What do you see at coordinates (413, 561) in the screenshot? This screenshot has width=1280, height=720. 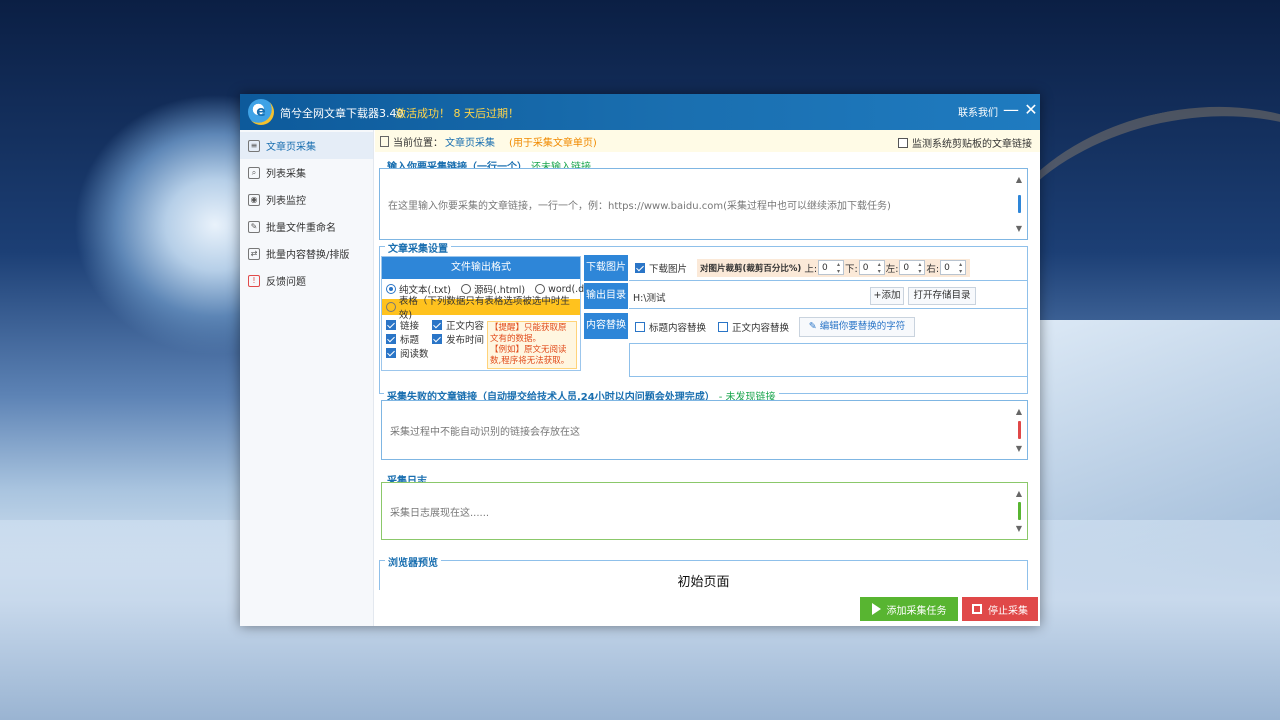 I see `preview-title: 浏览器预览` at bounding box center [413, 561].